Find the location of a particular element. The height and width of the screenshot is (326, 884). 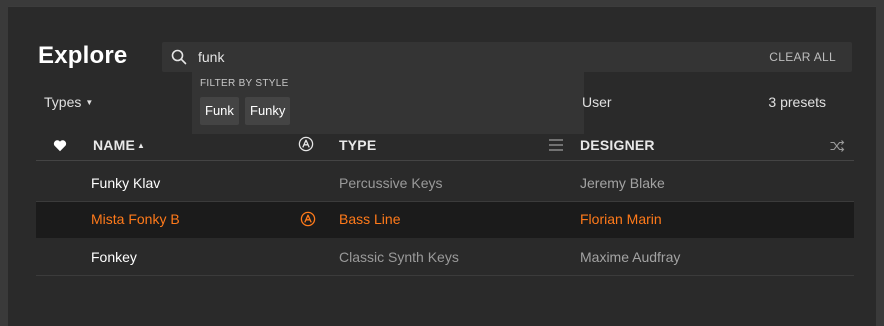

types-dropdown: Types ▼ is located at coordinates (68, 102).